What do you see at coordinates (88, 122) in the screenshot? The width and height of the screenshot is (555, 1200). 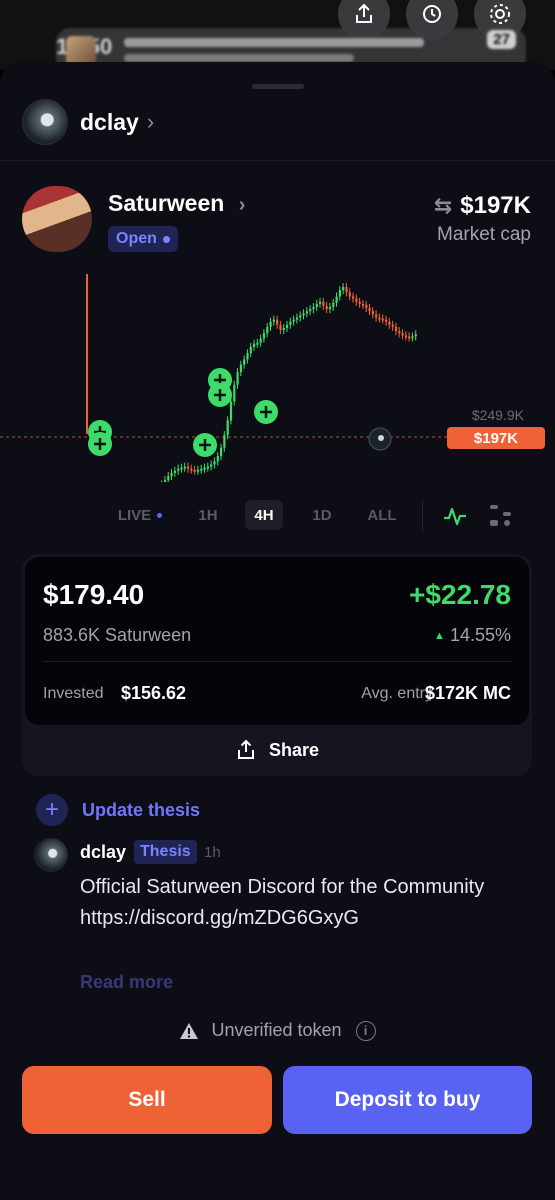 I see `creator-row: dclay ›` at bounding box center [88, 122].